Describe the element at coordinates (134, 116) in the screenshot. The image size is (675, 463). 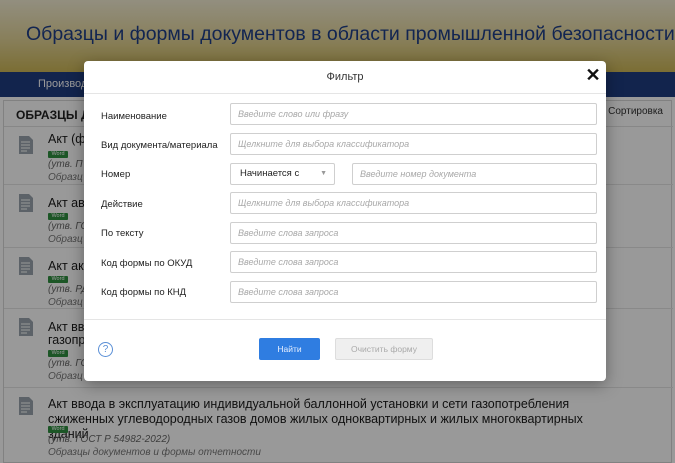
I see `name-label: Наименование` at that location.